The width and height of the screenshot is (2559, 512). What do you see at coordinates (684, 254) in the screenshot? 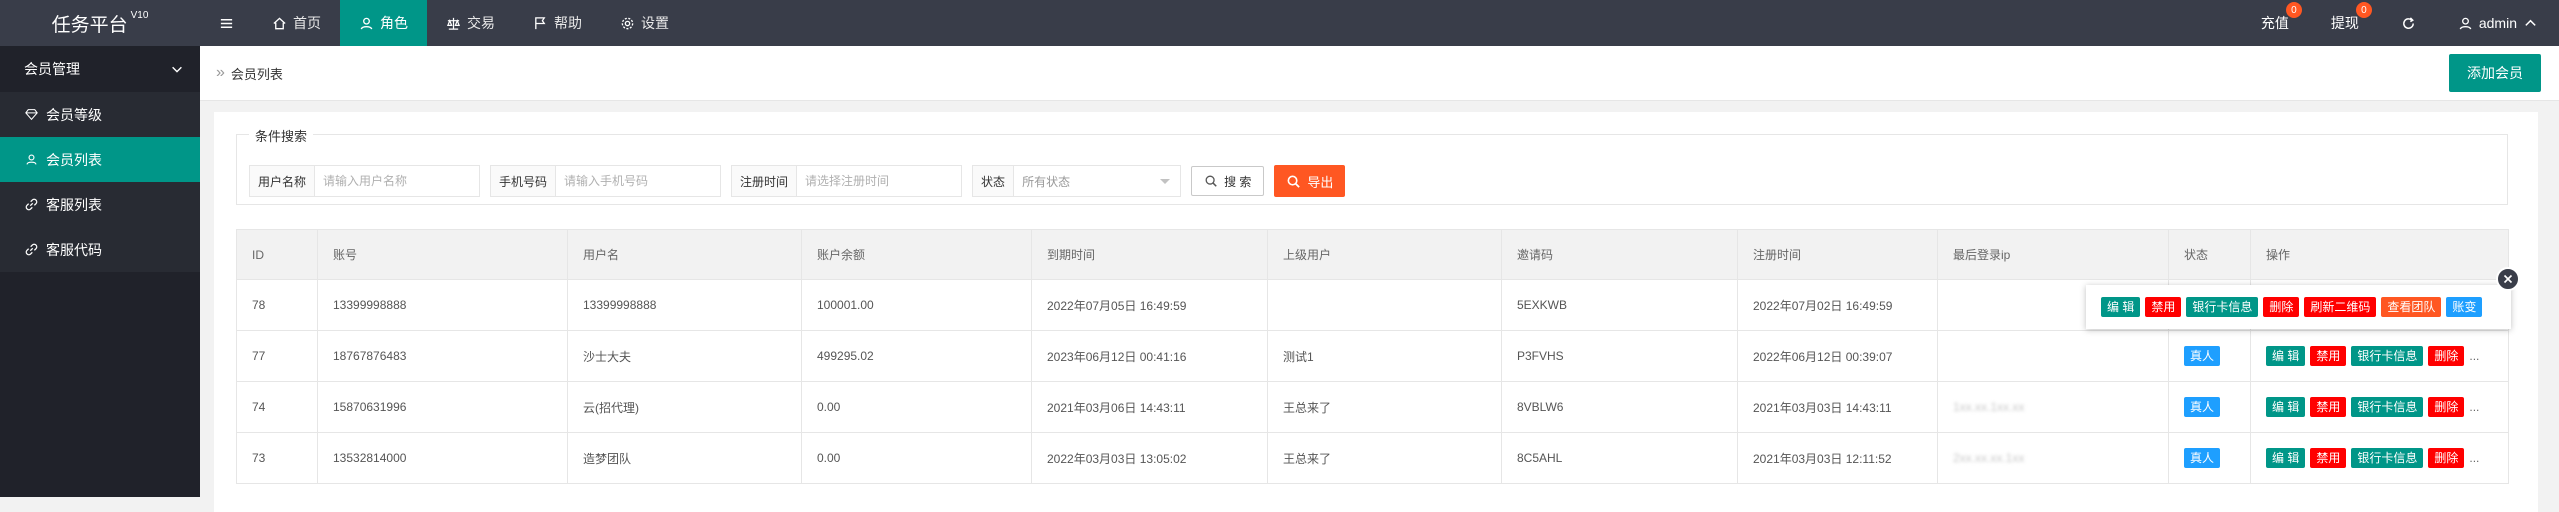
I see `column-header: 用户名` at bounding box center [684, 254].